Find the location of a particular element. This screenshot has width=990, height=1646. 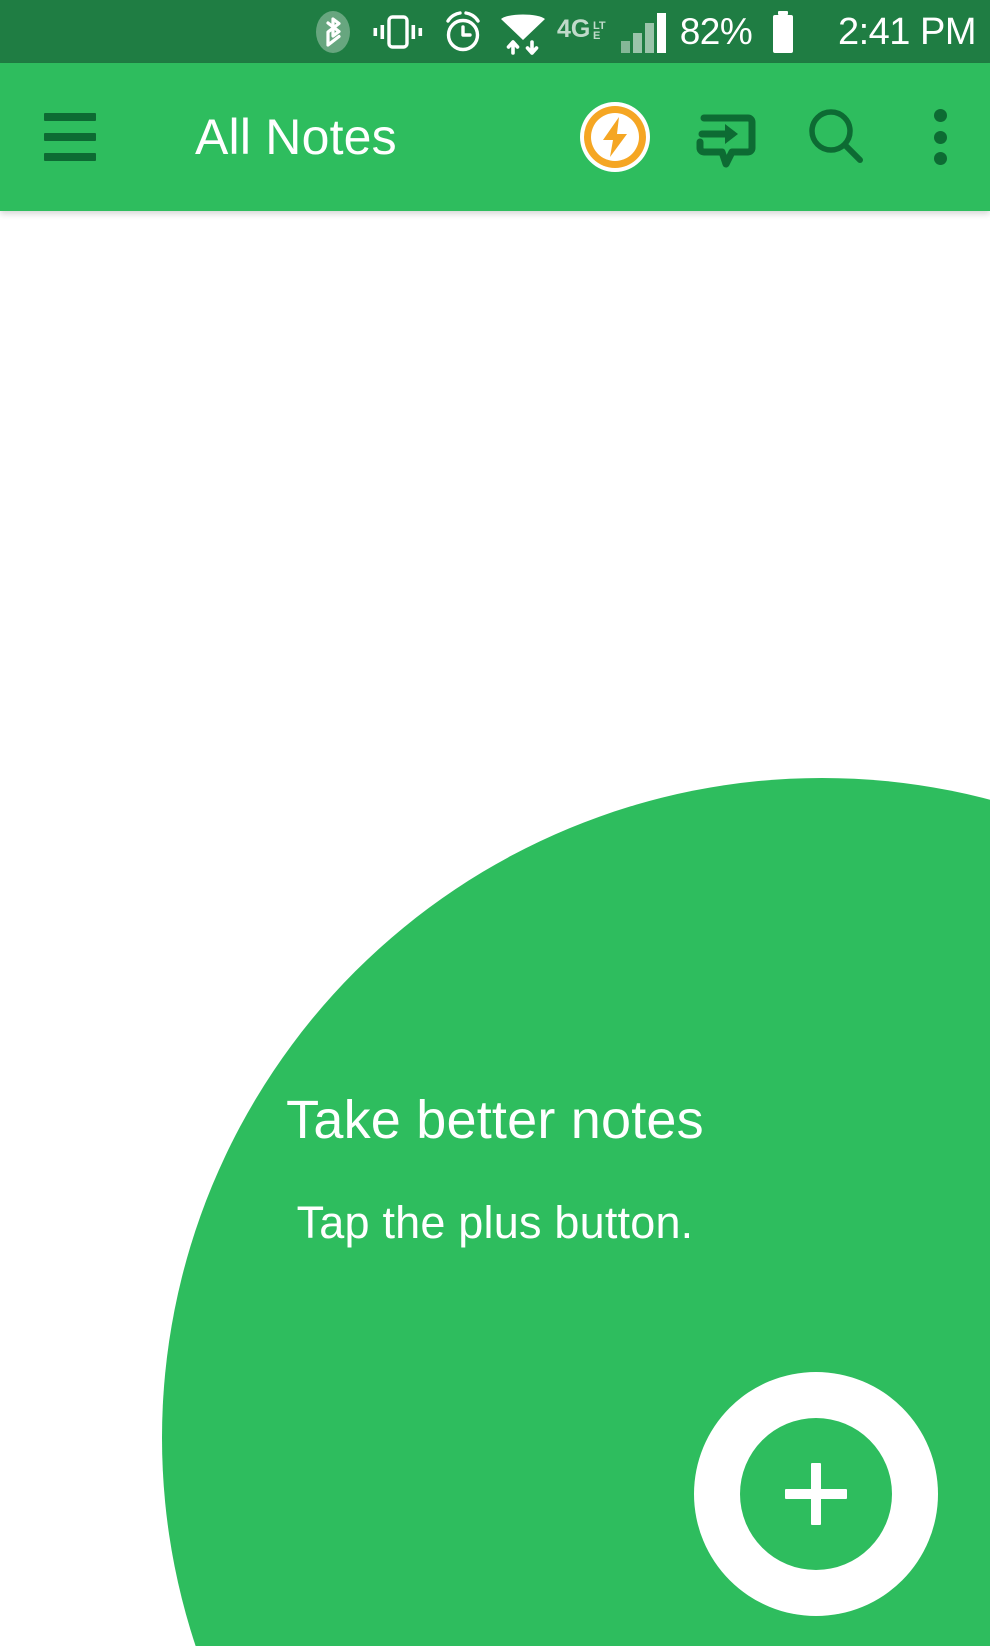

plus-icon is located at coordinates (816, 1494).